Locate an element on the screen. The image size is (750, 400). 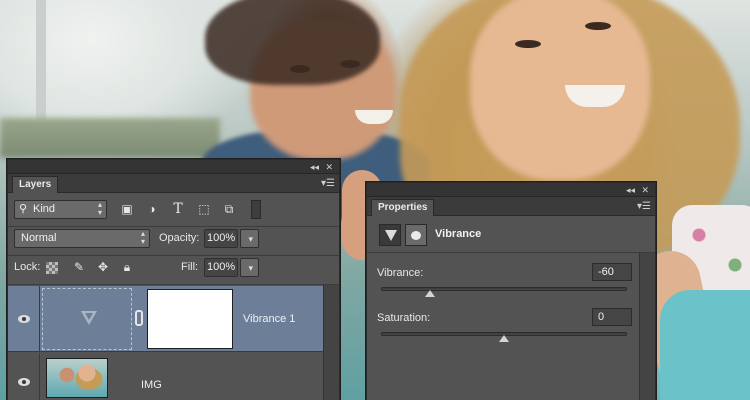
opacity-label: Opacity: is located at coordinates (179, 238).